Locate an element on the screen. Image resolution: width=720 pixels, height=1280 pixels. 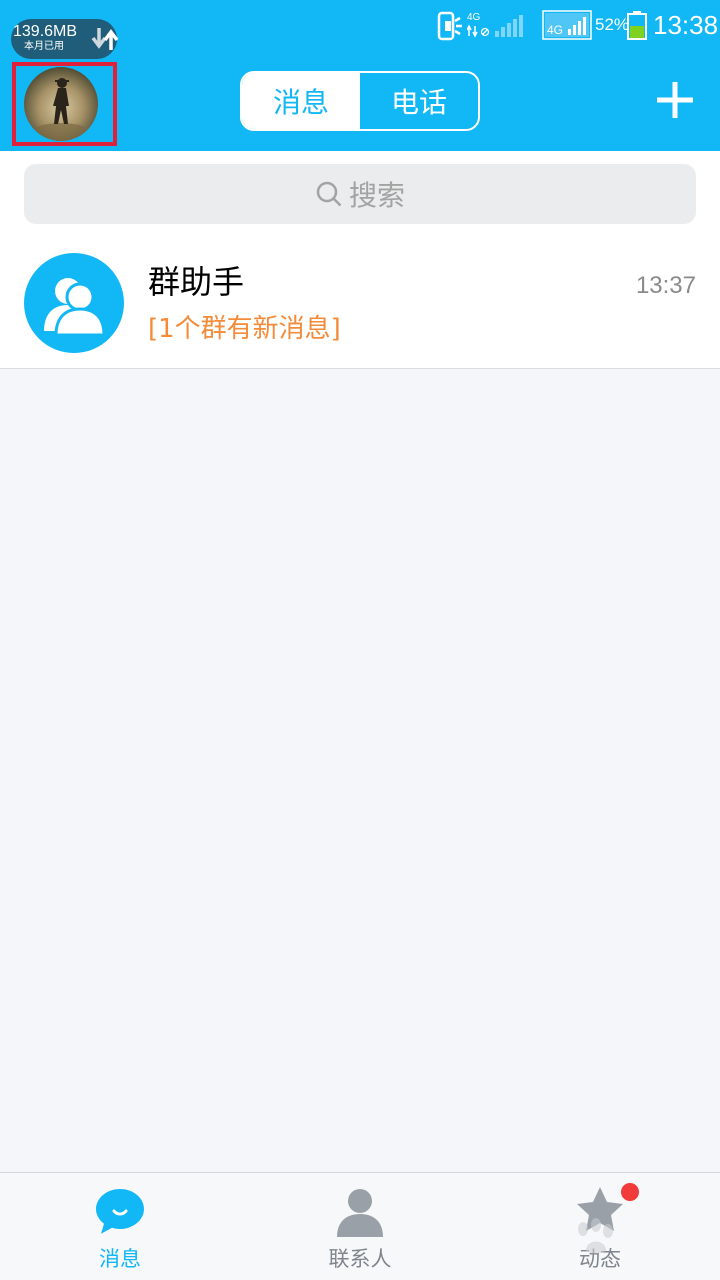
clock-time: 13:38 is located at coordinates (686, 25).